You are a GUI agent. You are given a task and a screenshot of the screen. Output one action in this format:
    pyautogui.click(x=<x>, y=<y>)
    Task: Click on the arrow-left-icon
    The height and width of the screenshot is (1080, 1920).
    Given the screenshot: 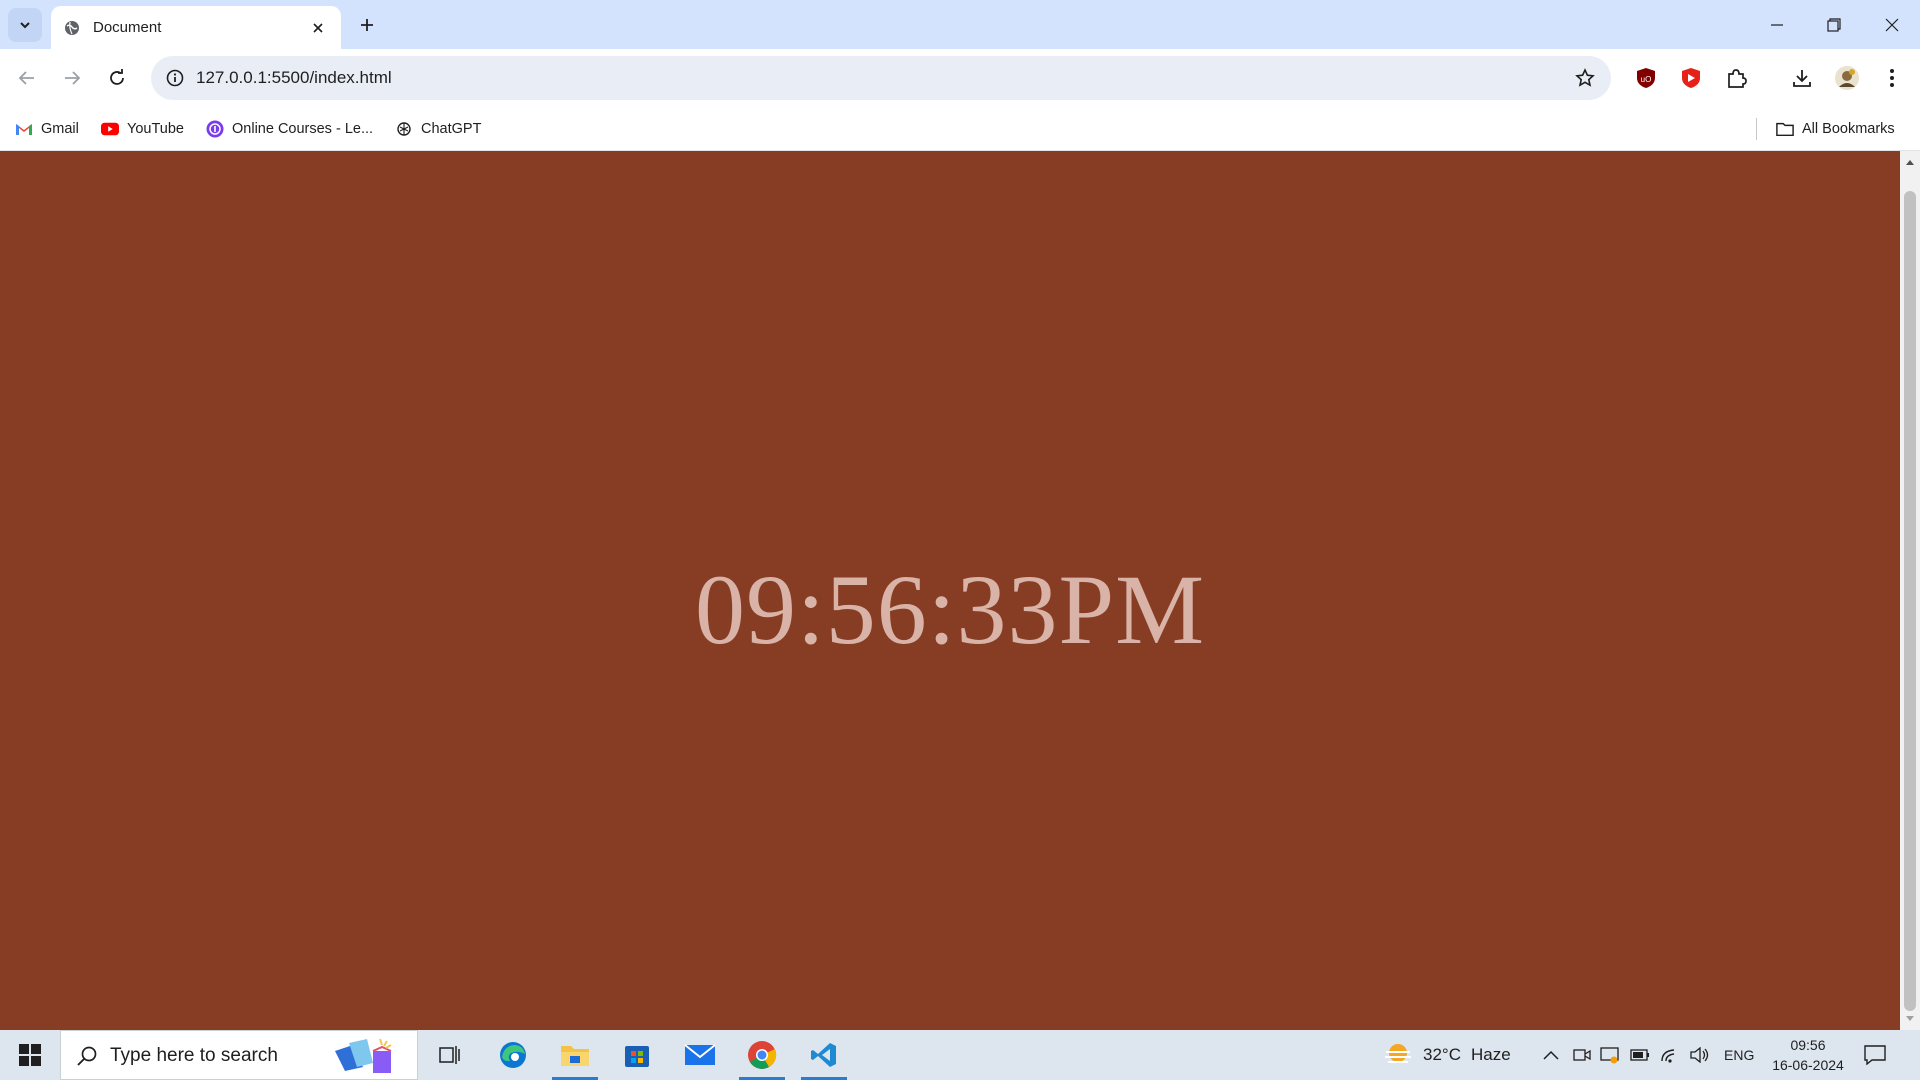 What is the action you would take?
    pyautogui.click(x=26, y=78)
    